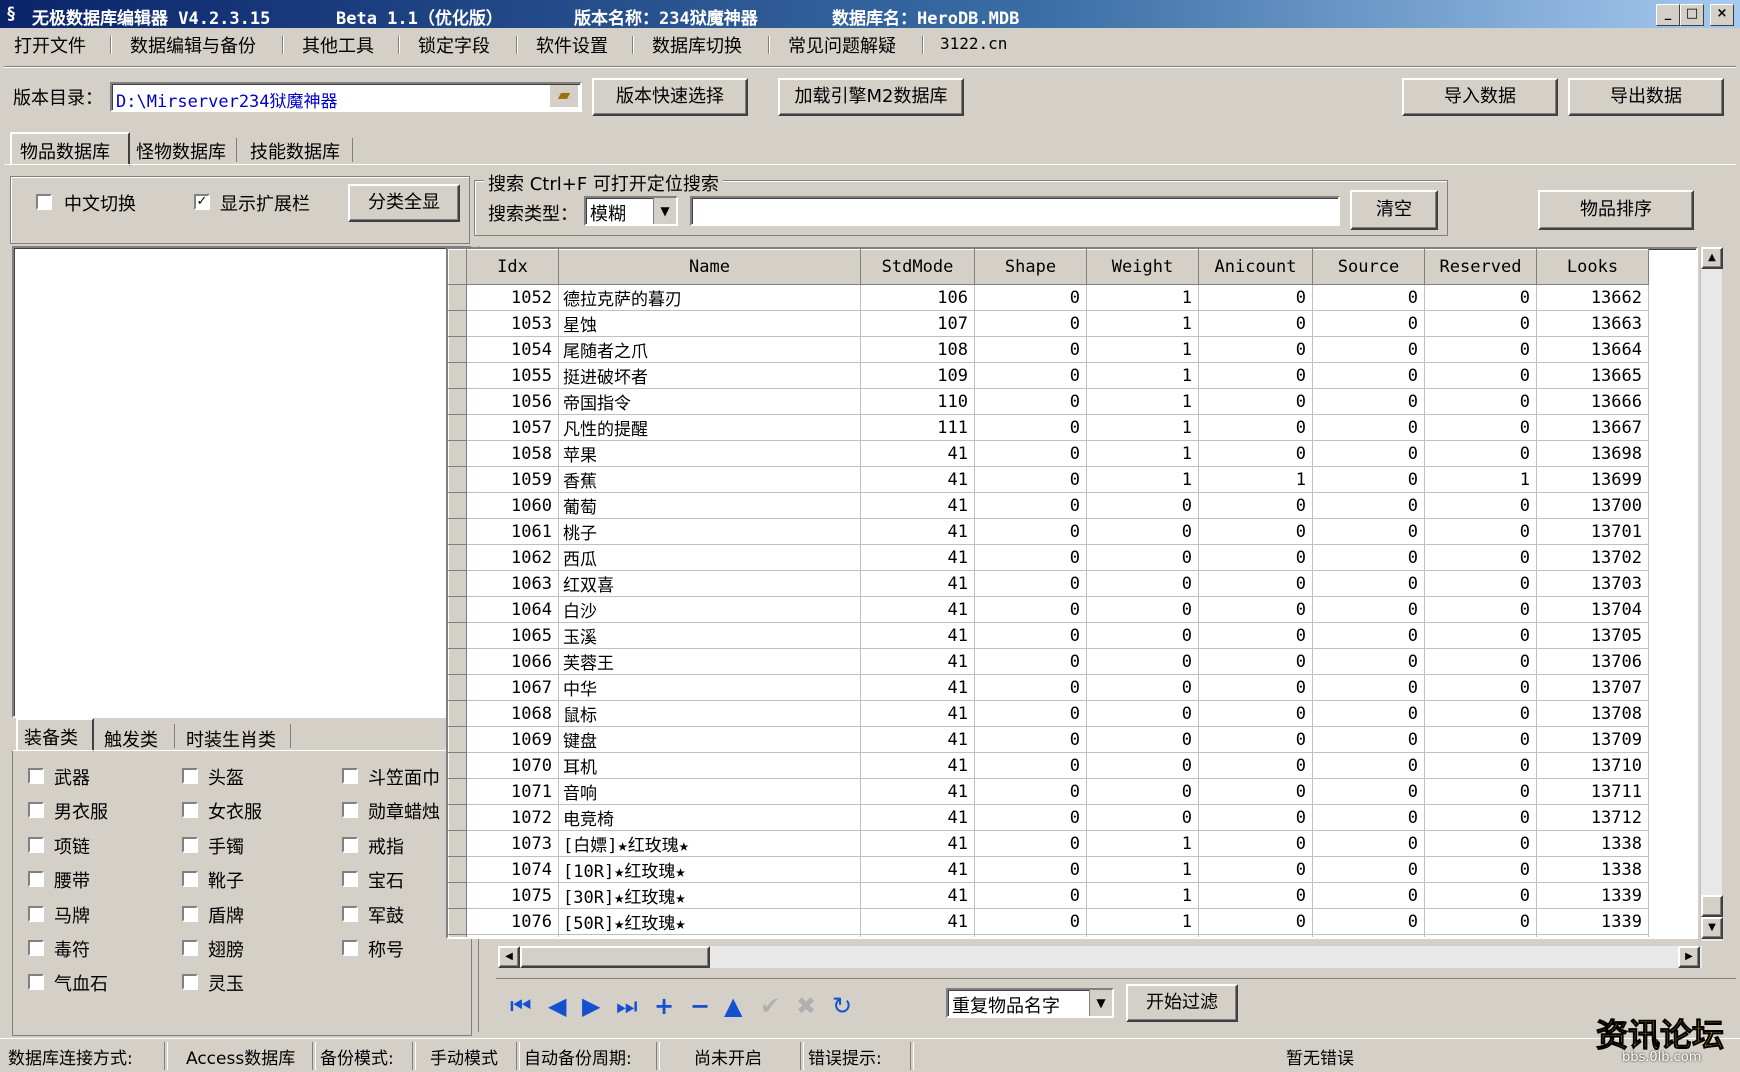  What do you see at coordinates (1048, 739) in the screenshot?
I see `table-row: 1069 键盘 41 0 0 0 0 0 13709` at bounding box center [1048, 739].